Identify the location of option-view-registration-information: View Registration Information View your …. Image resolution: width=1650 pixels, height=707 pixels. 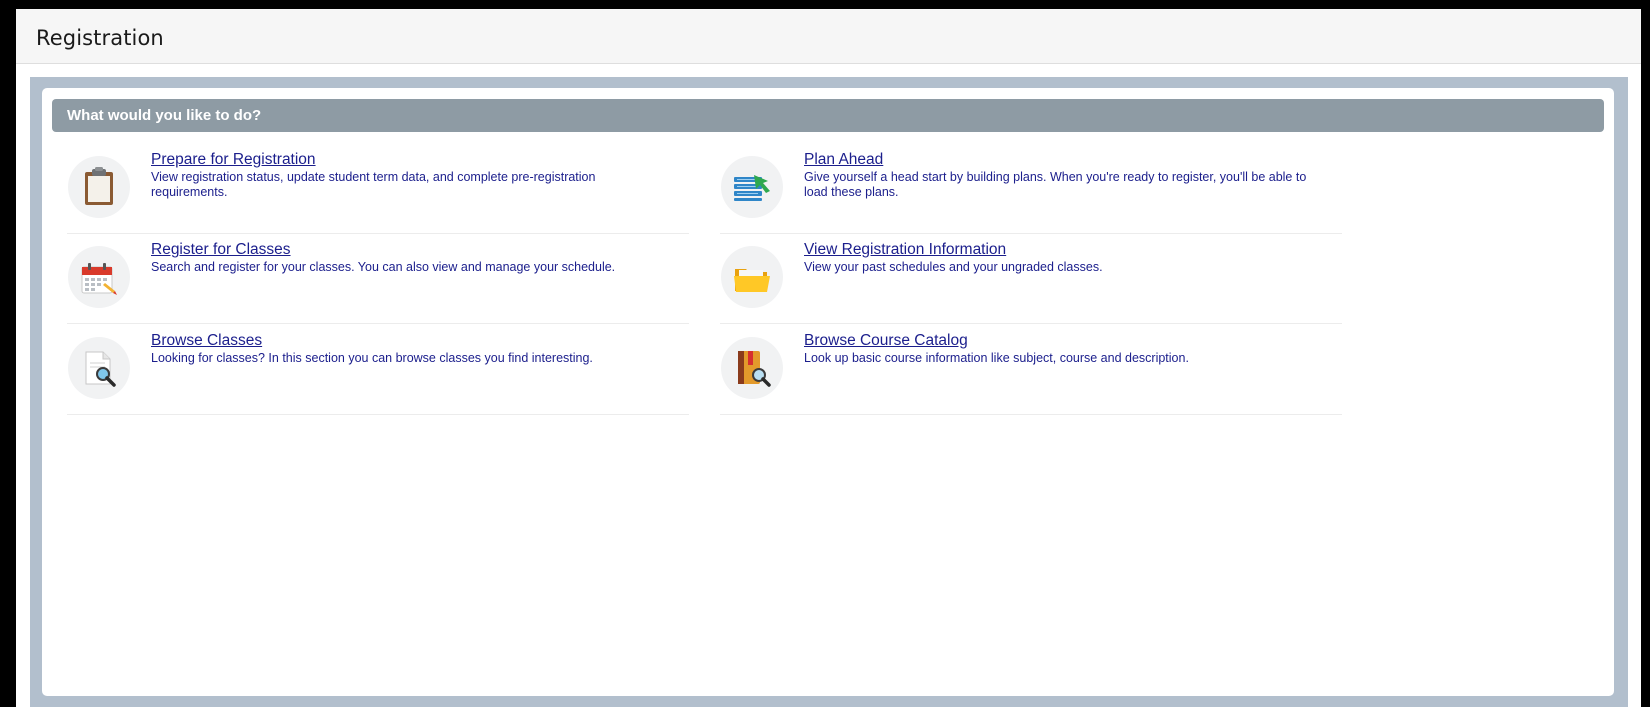
(1031, 282).